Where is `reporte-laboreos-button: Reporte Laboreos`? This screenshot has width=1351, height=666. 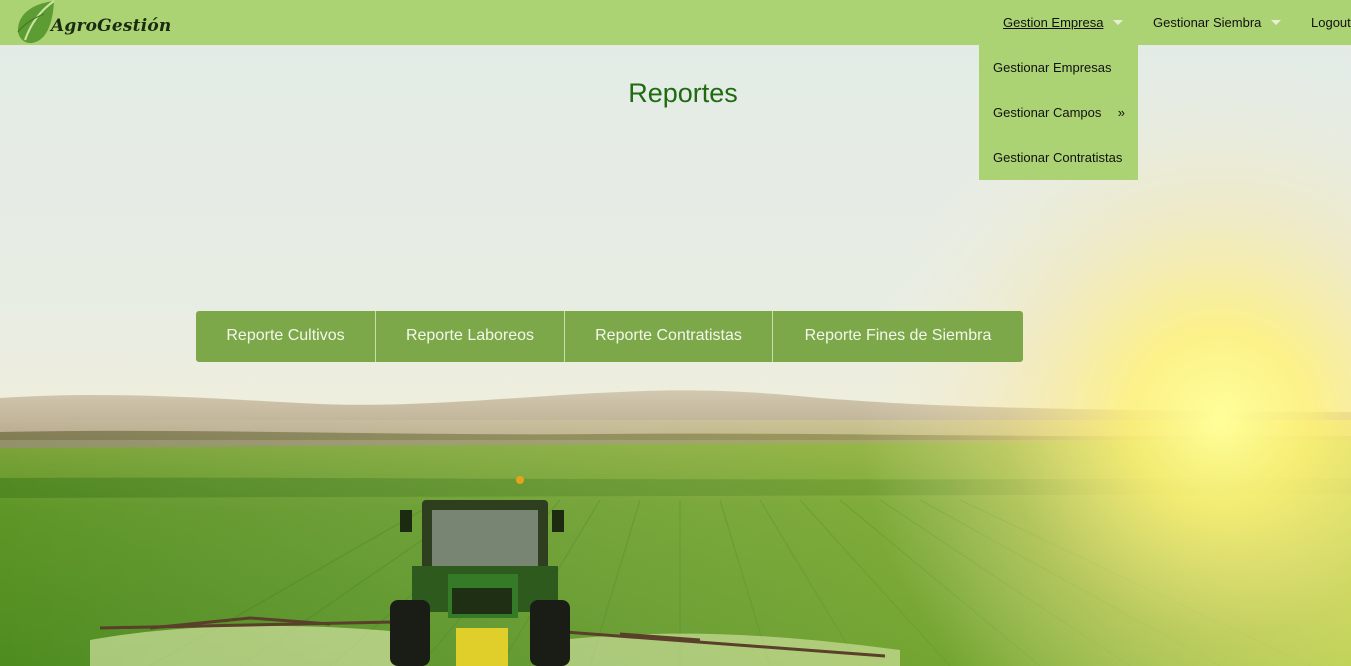 reporte-laboreos-button: Reporte Laboreos is located at coordinates (469, 336).